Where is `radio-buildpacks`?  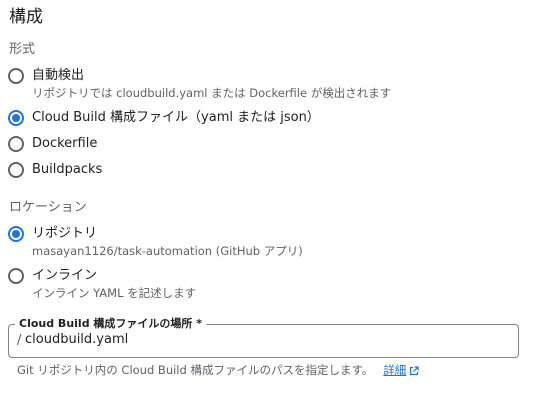 radio-buildpacks is located at coordinates (16, 170).